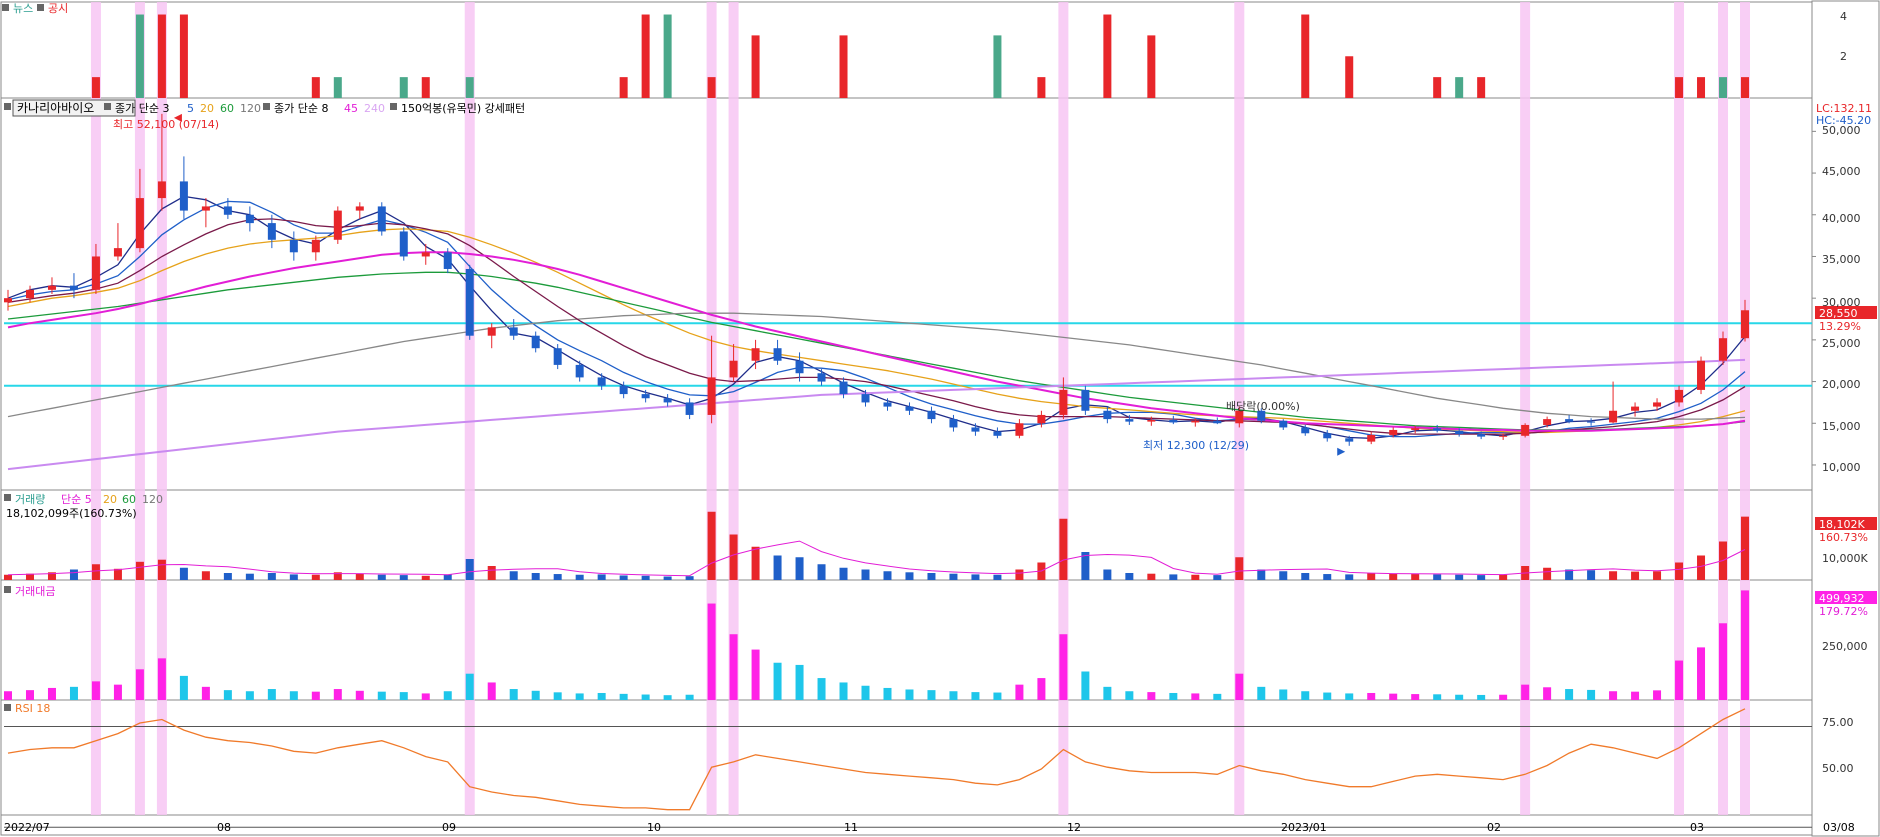 This screenshot has width=1880, height=837. What do you see at coordinates (35, 591) in the screenshot?
I see `amount-label: 거래대금` at bounding box center [35, 591].